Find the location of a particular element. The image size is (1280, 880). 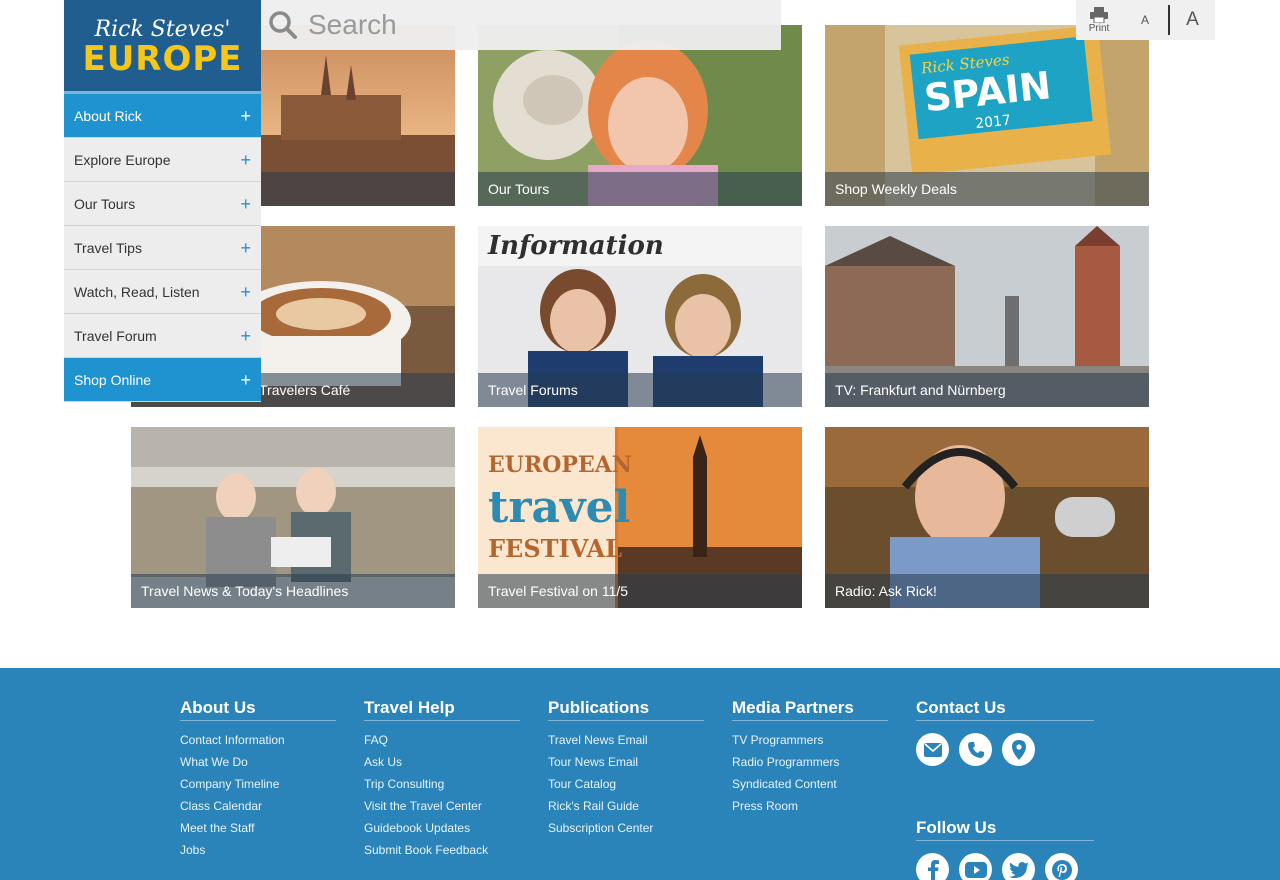

logo-script: Rick Steves' is located at coordinates (162, 29).